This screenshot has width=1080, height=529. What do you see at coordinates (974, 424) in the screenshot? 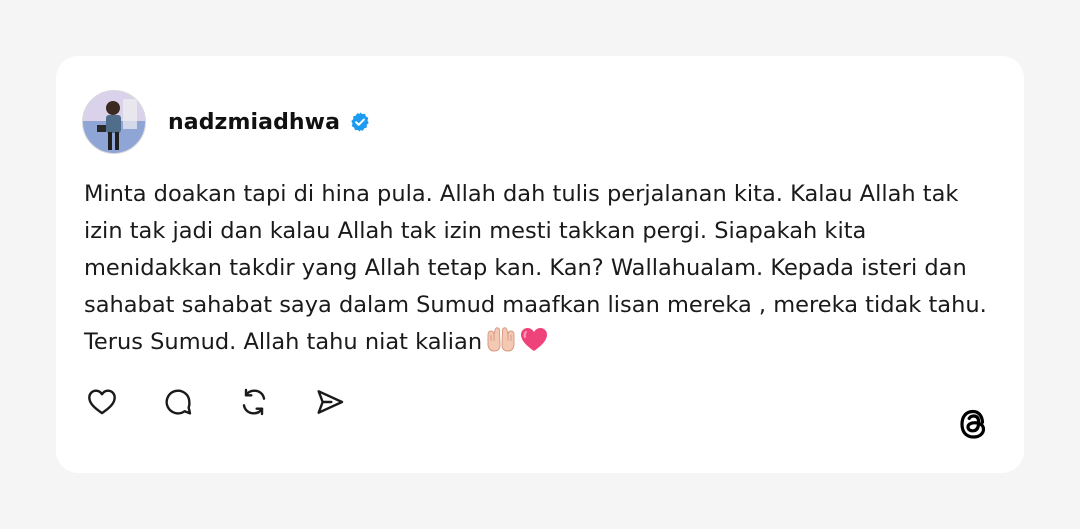
I see `threads-logo-icon` at bounding box center [974, 424].